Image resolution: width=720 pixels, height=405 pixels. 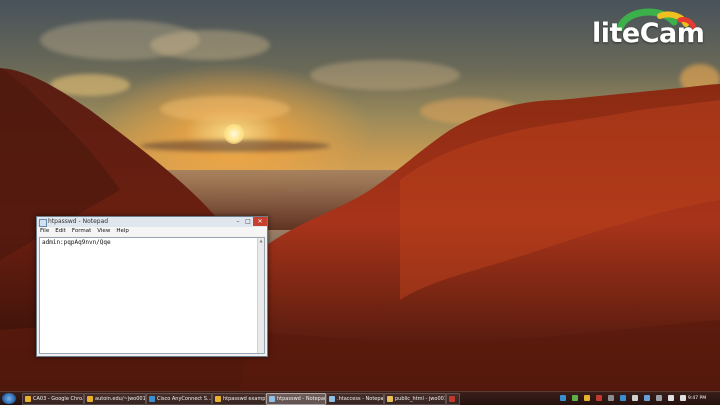 What do you see at coordinates (260, 295) in the screenshot?
I see `vertical-scrollbar: ▲` at bounding box center [260, 295].